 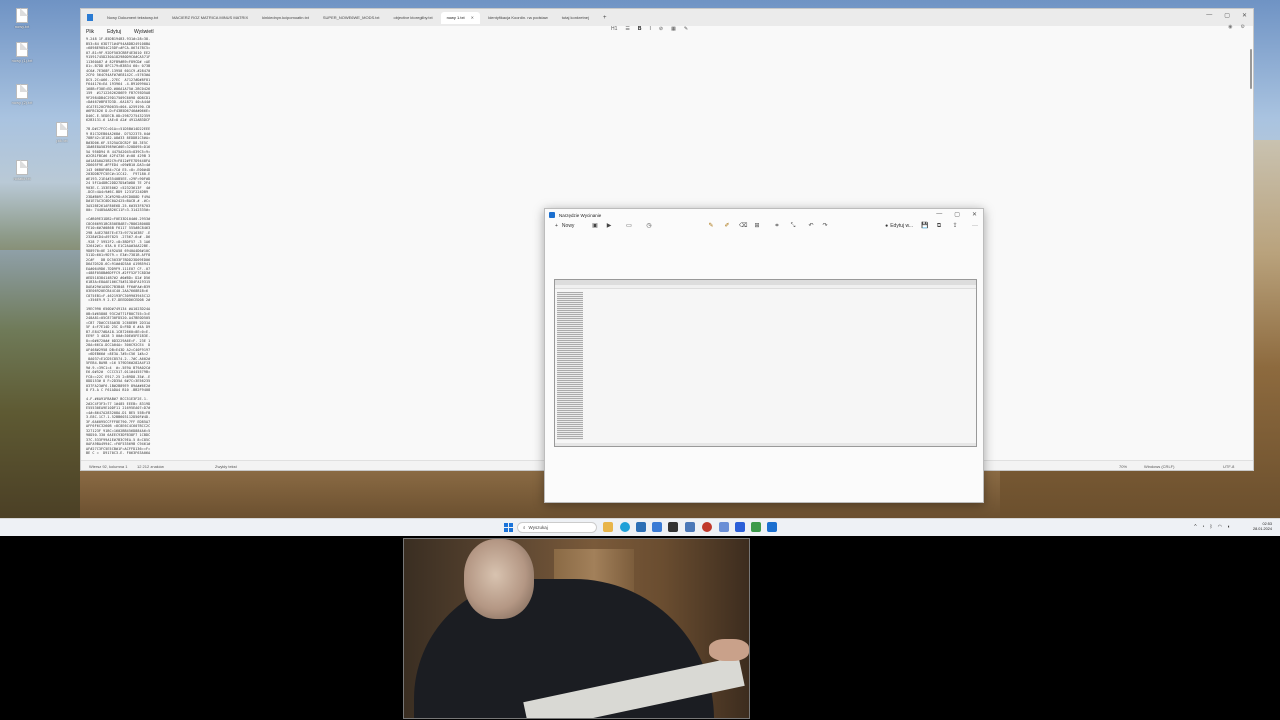 What do you see at coordinates (144, 32) in the screenshot?
I see `menu-view: Wyświetl` at bounding box center [144, 32].